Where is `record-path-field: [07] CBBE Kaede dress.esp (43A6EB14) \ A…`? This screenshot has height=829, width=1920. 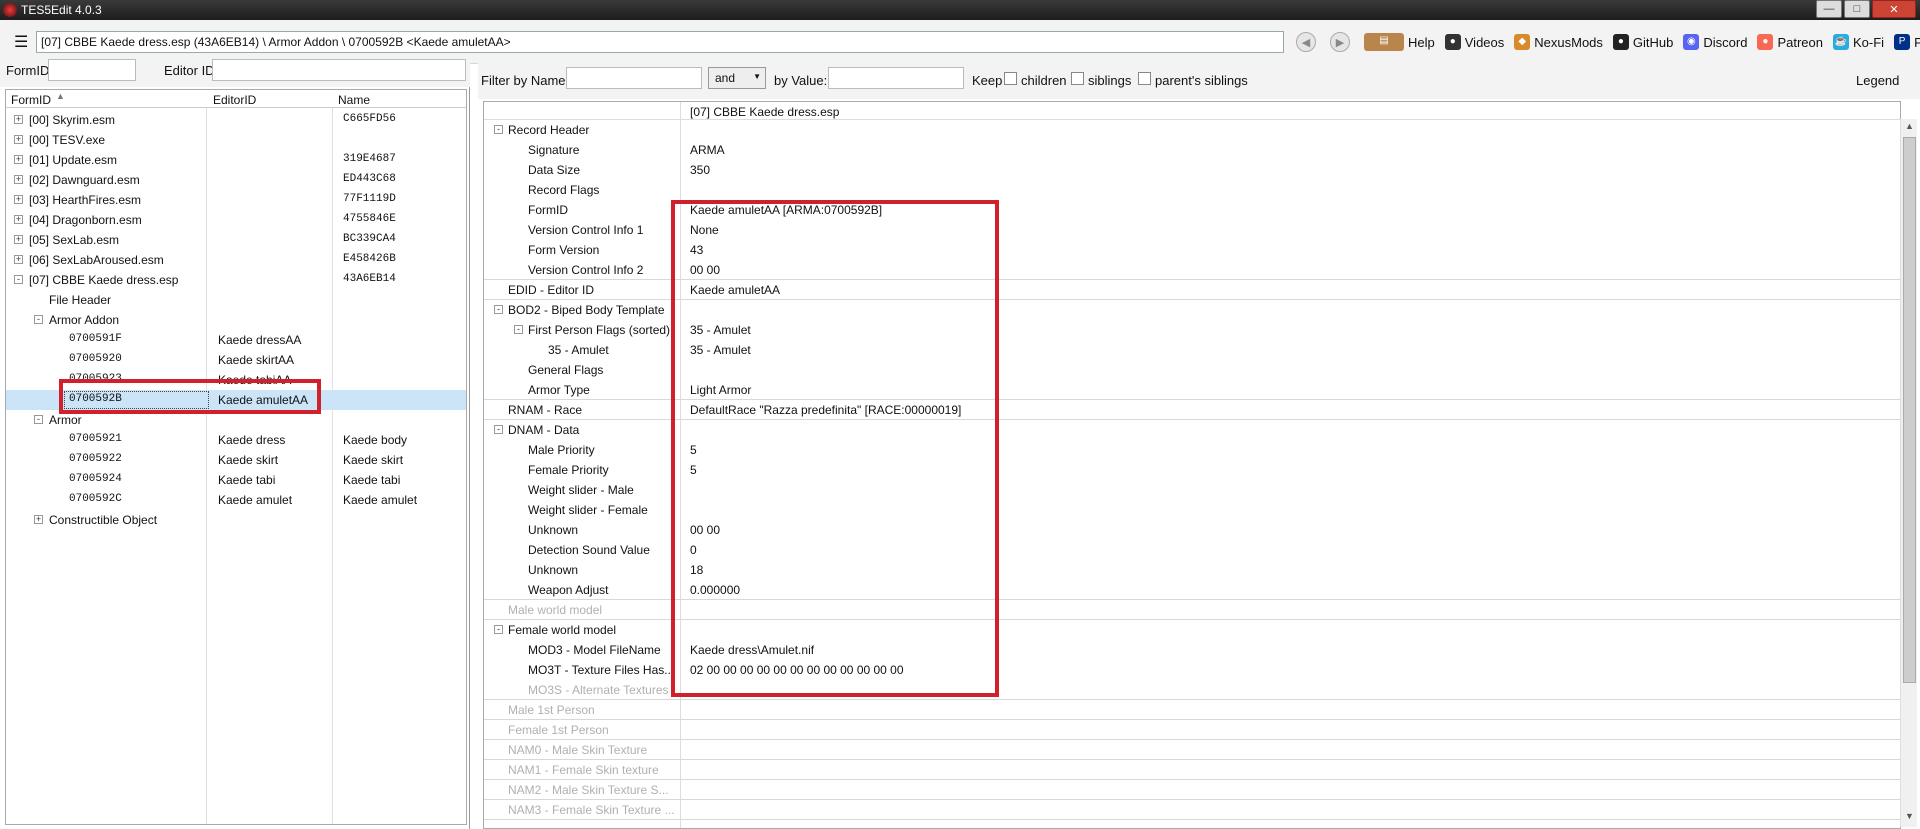
record-path-field: [07] CBBE Kaede dress.esp (43A6EB14) \ A… is located at coordinates (660, 42).